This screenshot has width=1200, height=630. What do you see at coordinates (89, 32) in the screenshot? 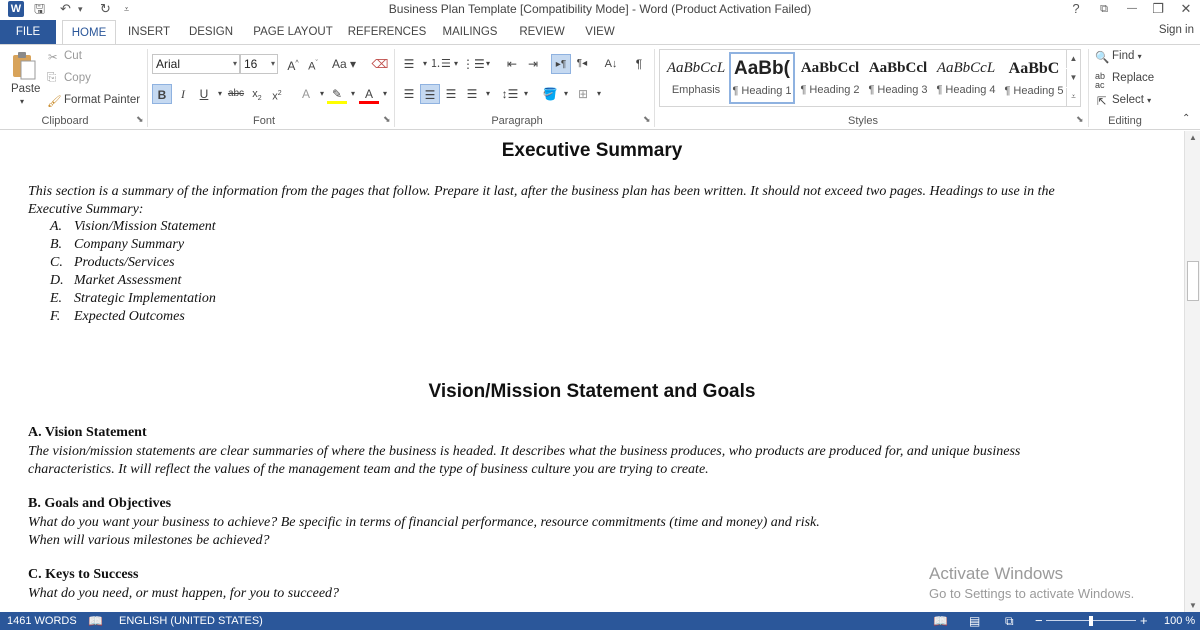
I see `tab-home: HOME` at bounding box center [89, 32].